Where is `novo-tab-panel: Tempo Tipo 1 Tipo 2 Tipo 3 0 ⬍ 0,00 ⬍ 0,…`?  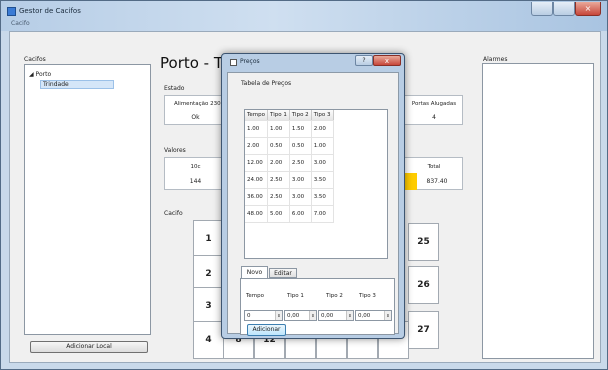 novo-tab-panel: Tempo Tipo 1 Tipo 2 Tipo 3 0 ⬍ 0,00 ⬍ 0,… is located at coordinates (317, 307).